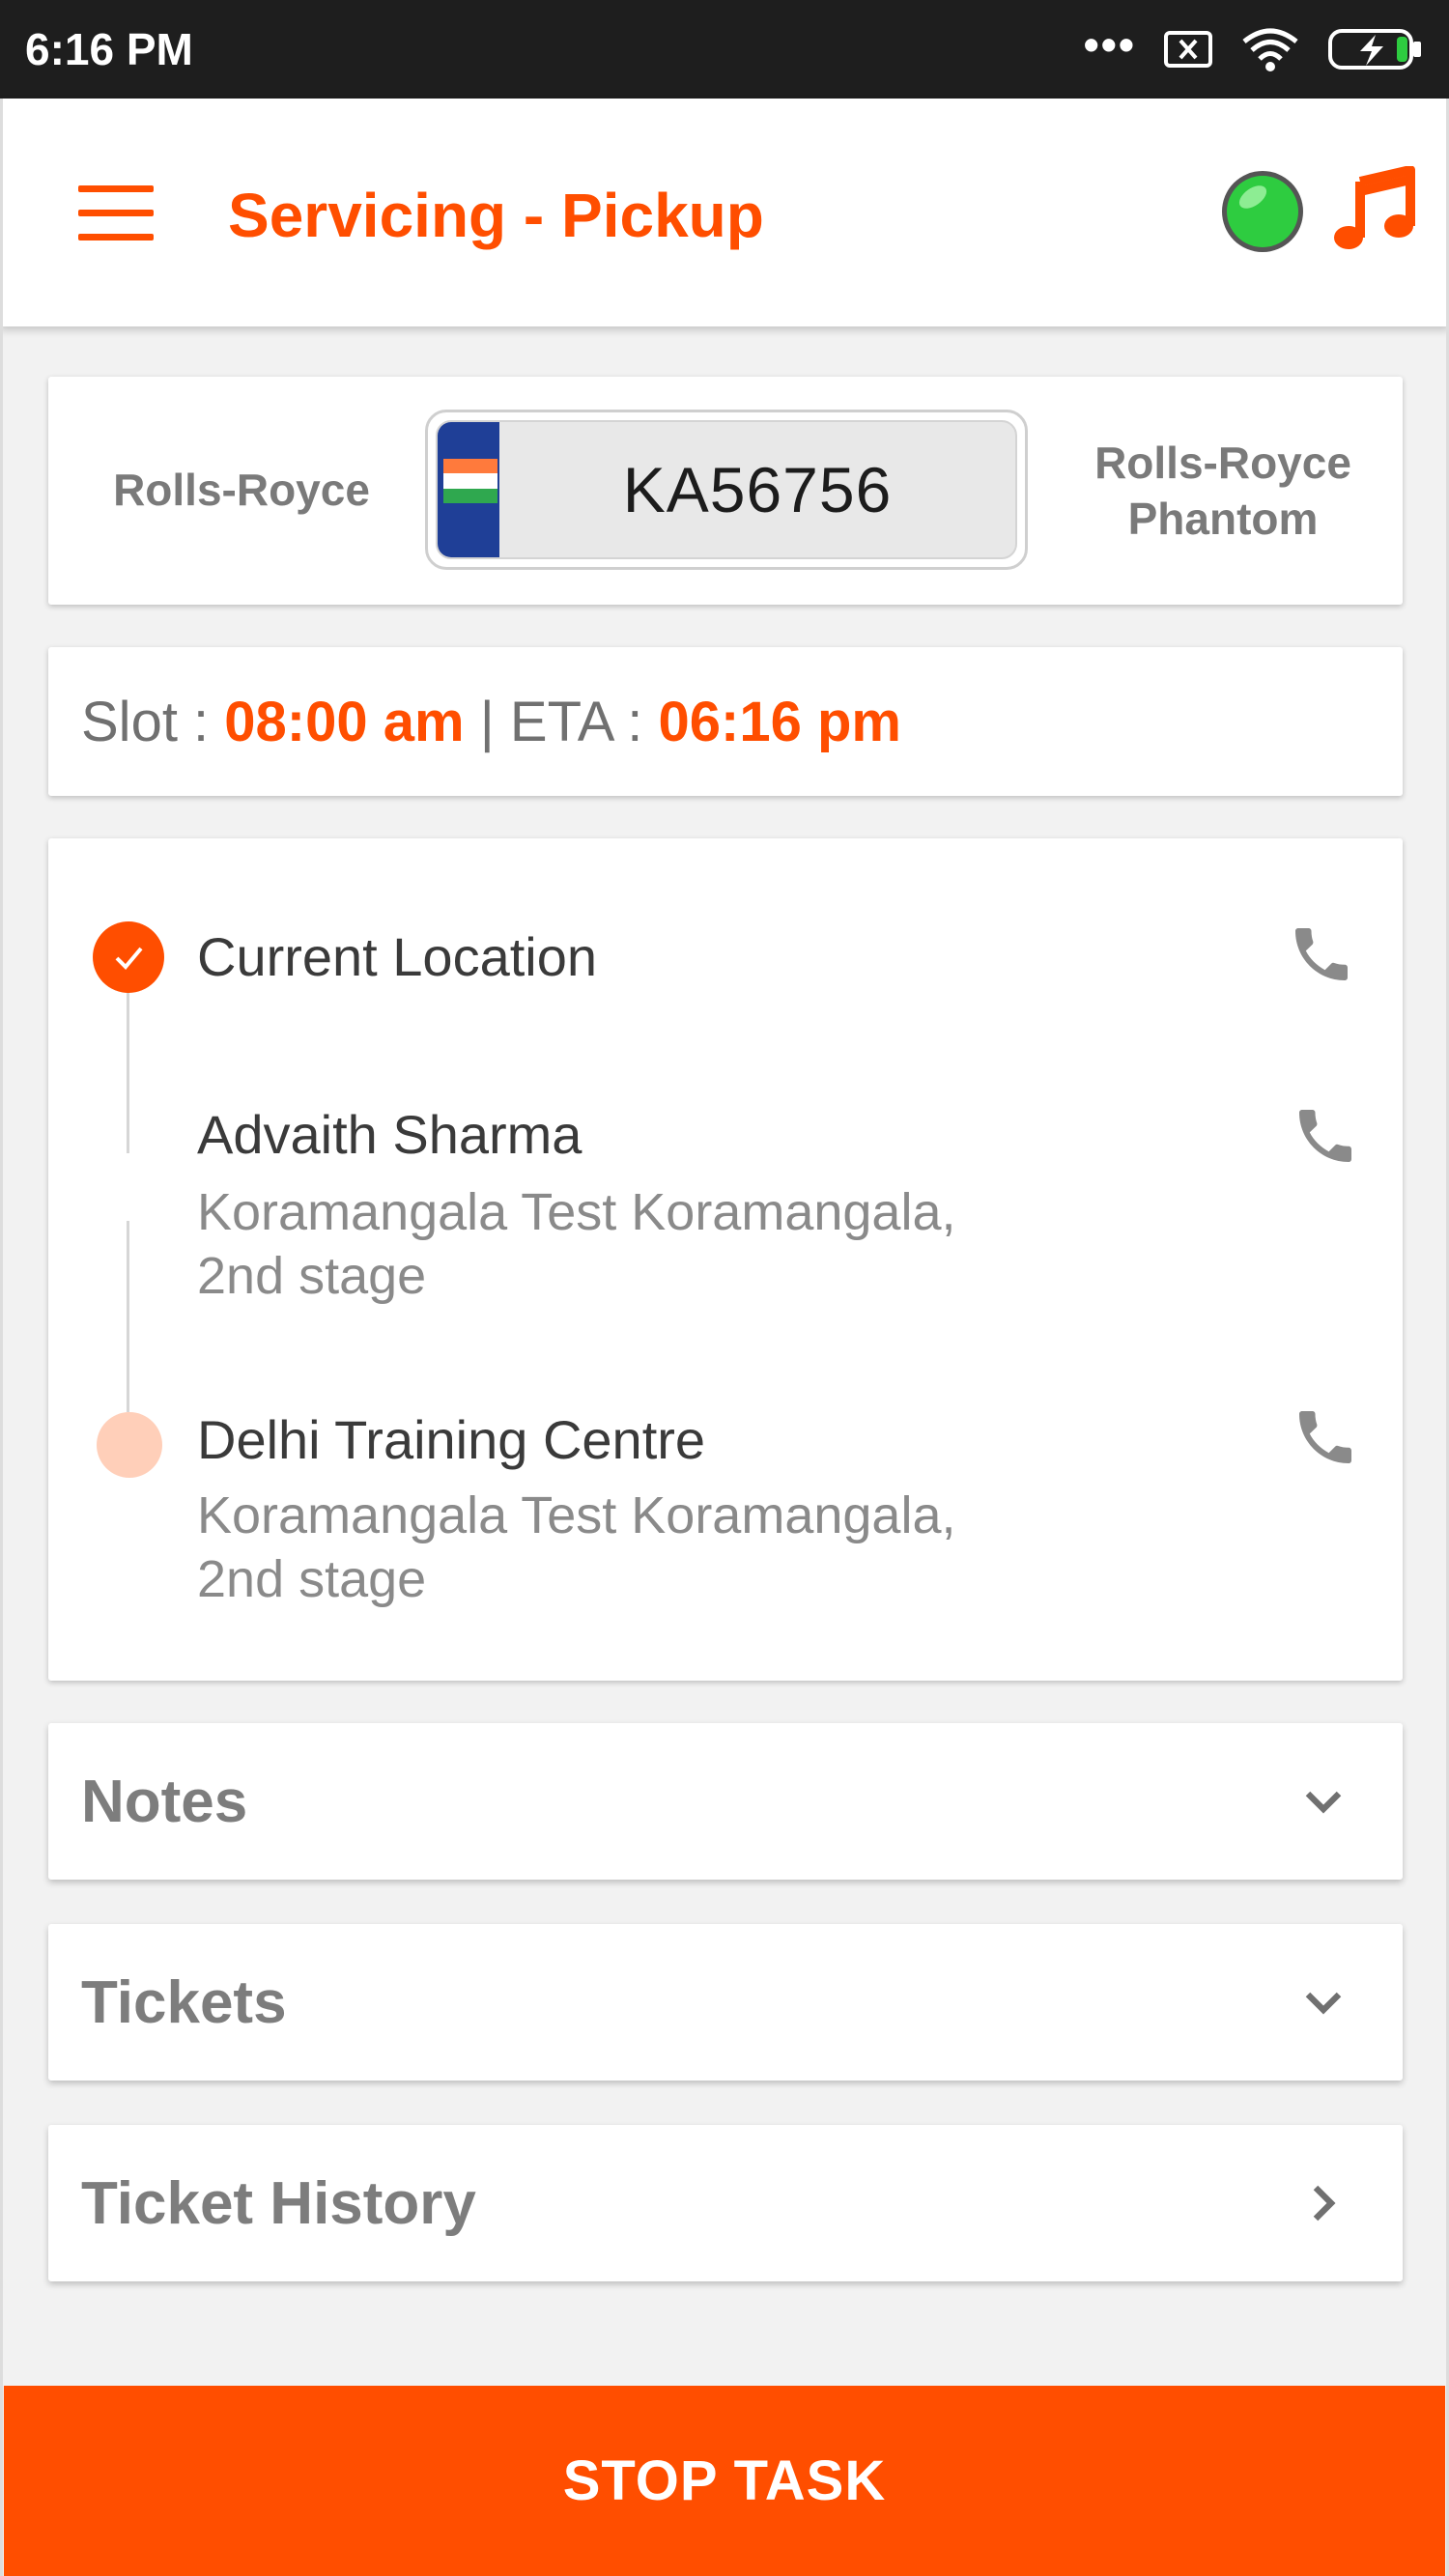 Image resolution: width=1449 pixels, height=2576 pixels. Describe the element at coordinates (1374, 49) in the screenshot. I see `battery-charging-icon` at that location.